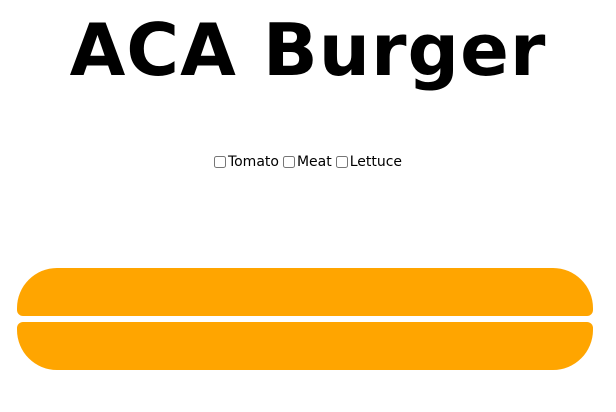 The height and width of the screenshot is (412, 616). I want to click on lettuce-checkbox, so click(341, 162).